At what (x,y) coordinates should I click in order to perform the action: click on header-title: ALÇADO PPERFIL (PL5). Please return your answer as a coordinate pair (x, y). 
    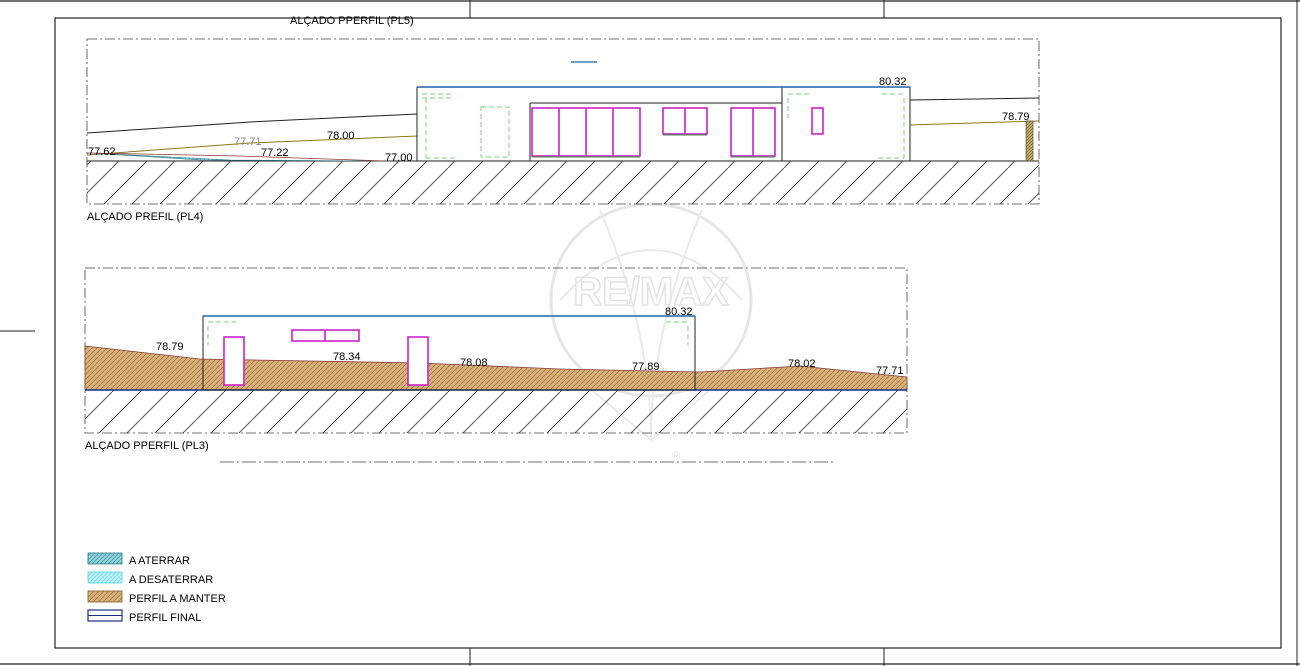
    Looking at the image, I should click on (352, 21).